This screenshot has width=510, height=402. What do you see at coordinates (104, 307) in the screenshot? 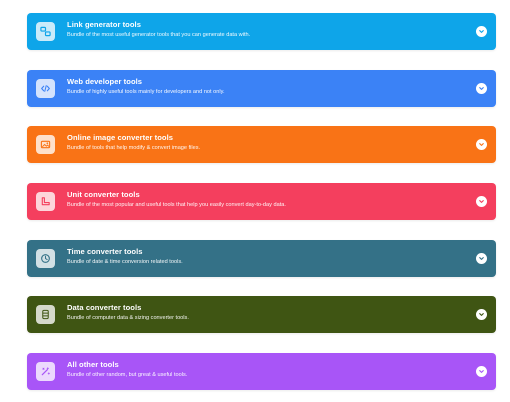
I see `category-title: Data converter tools` at bounding box center [104, 307].